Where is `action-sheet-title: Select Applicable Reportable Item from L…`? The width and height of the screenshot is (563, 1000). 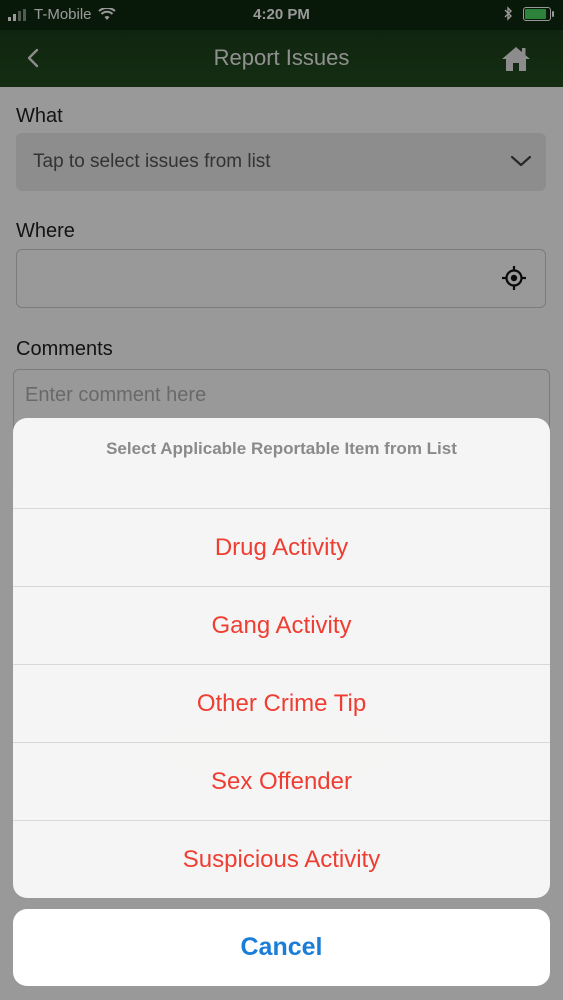 action-sheet-title: Select Applicable Reportable Item from L… is located at coordinates (281, 448).